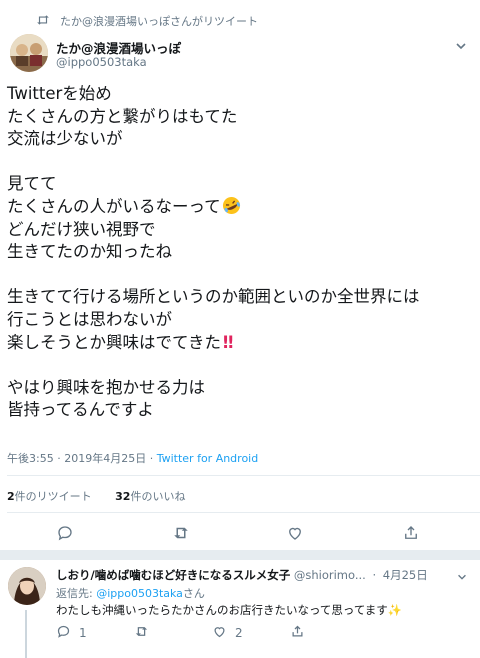  I want to click on tweet-line: たくさんの方と繋がりはもてた, so click(122, 116).